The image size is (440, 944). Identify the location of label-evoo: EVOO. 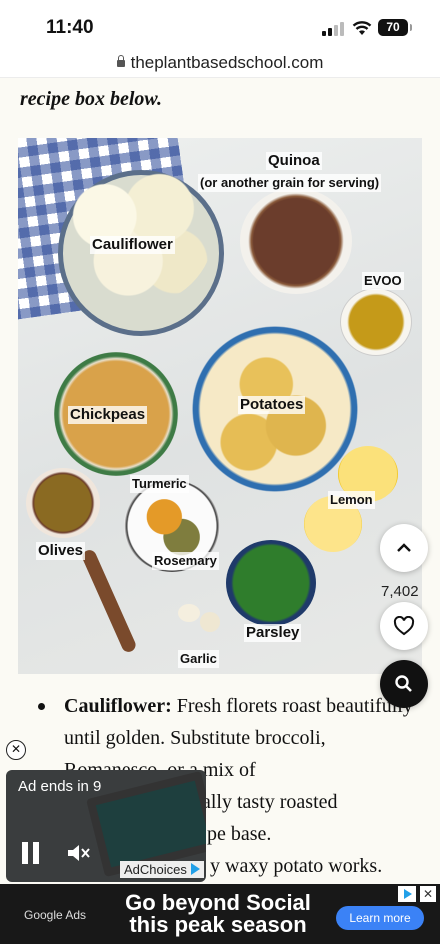
(383, 281).